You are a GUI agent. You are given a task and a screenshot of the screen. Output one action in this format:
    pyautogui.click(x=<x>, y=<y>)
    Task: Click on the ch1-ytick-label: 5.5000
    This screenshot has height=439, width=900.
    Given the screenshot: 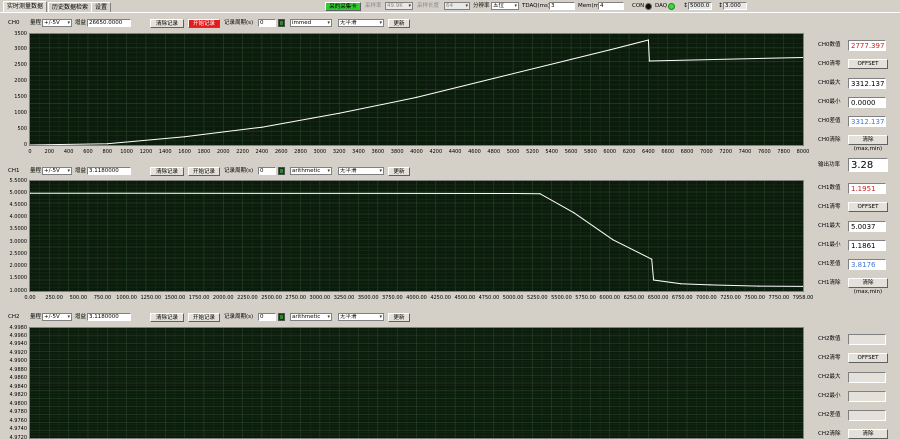 What is the action you would take?
    pyautogui.click(x=18, y=180)
    